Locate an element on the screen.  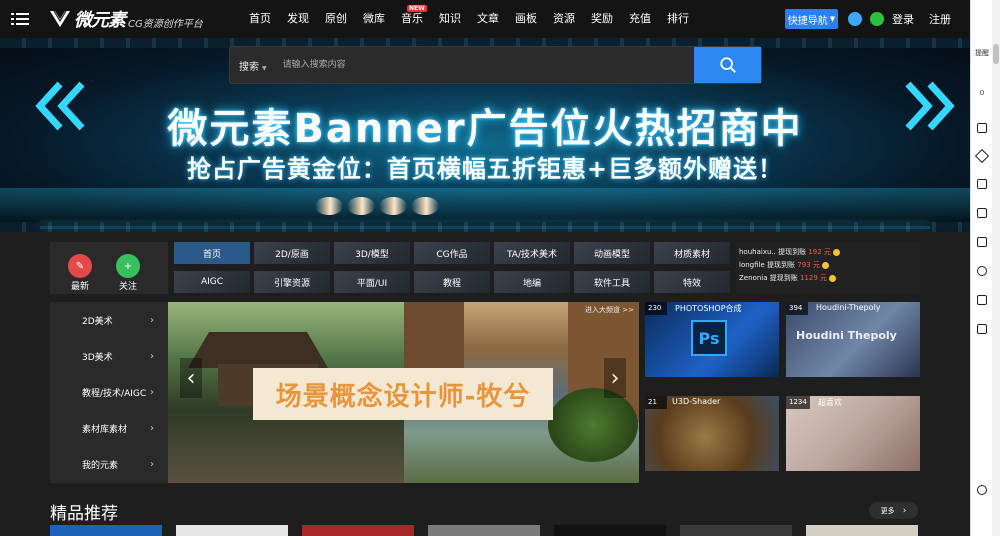
category-materials: 材质素材 is located at coordinates (692, 253).